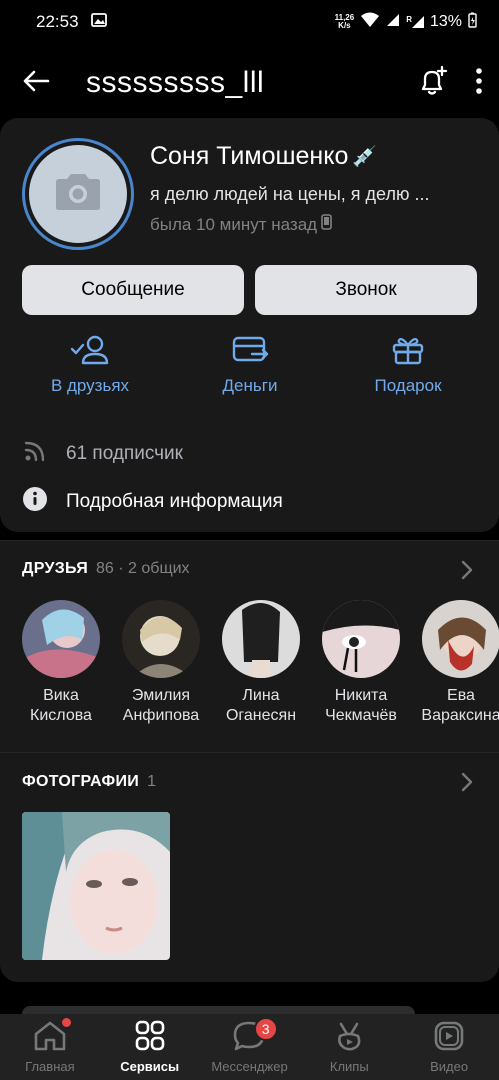 The height and width of the screenshot is (1080, 499). Describe the element at coordinates (265, 1029) in the screenshot. I see `unread-badge: 3` at that location.